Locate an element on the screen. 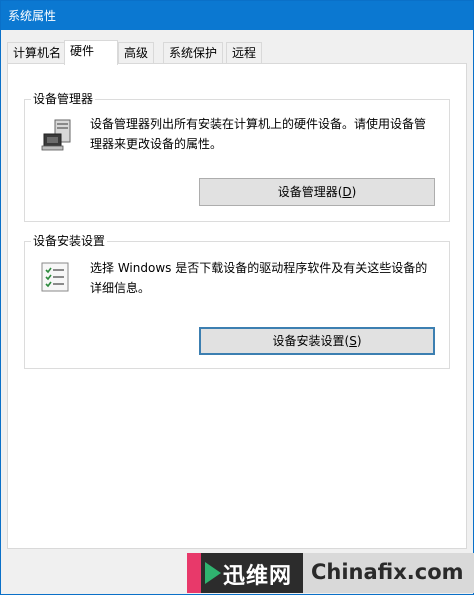 The height and width of the screenshot is (596, 474). description-line: 理器来更改设备的属性。 is located at coordinates (156, 144).